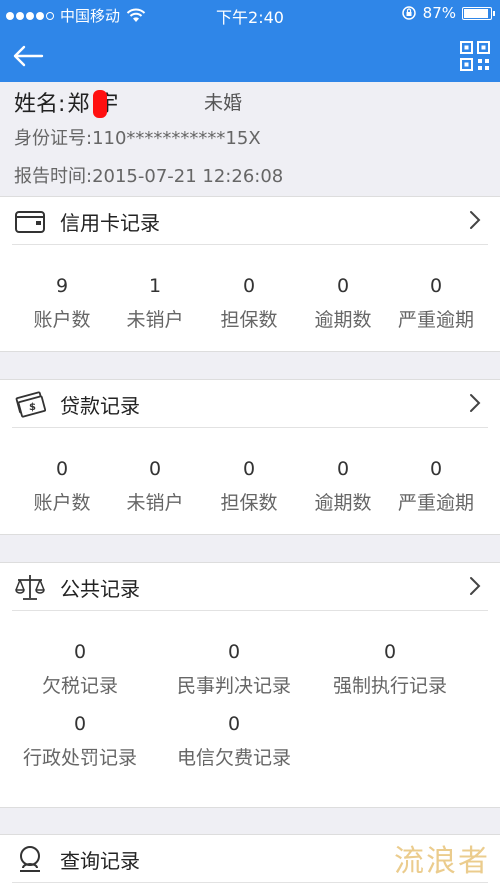  I want to click on name-label: 姓名:, so click(40, 104).